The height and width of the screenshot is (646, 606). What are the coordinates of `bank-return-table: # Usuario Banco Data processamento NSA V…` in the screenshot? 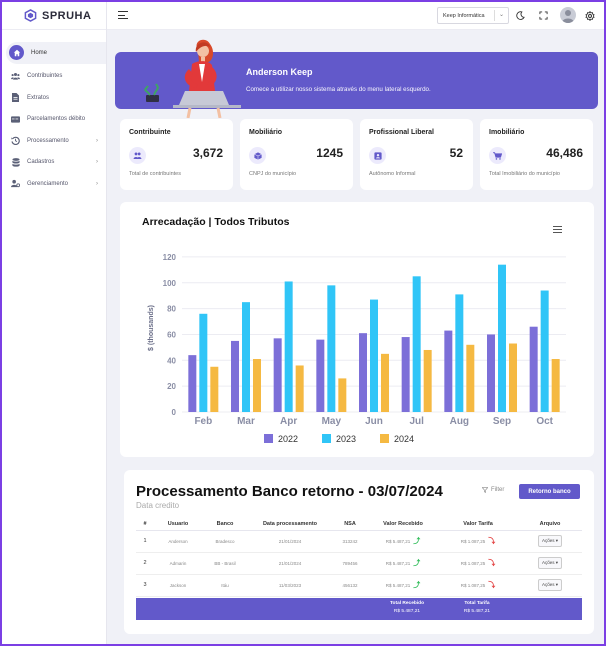 It's located at (359, 557).